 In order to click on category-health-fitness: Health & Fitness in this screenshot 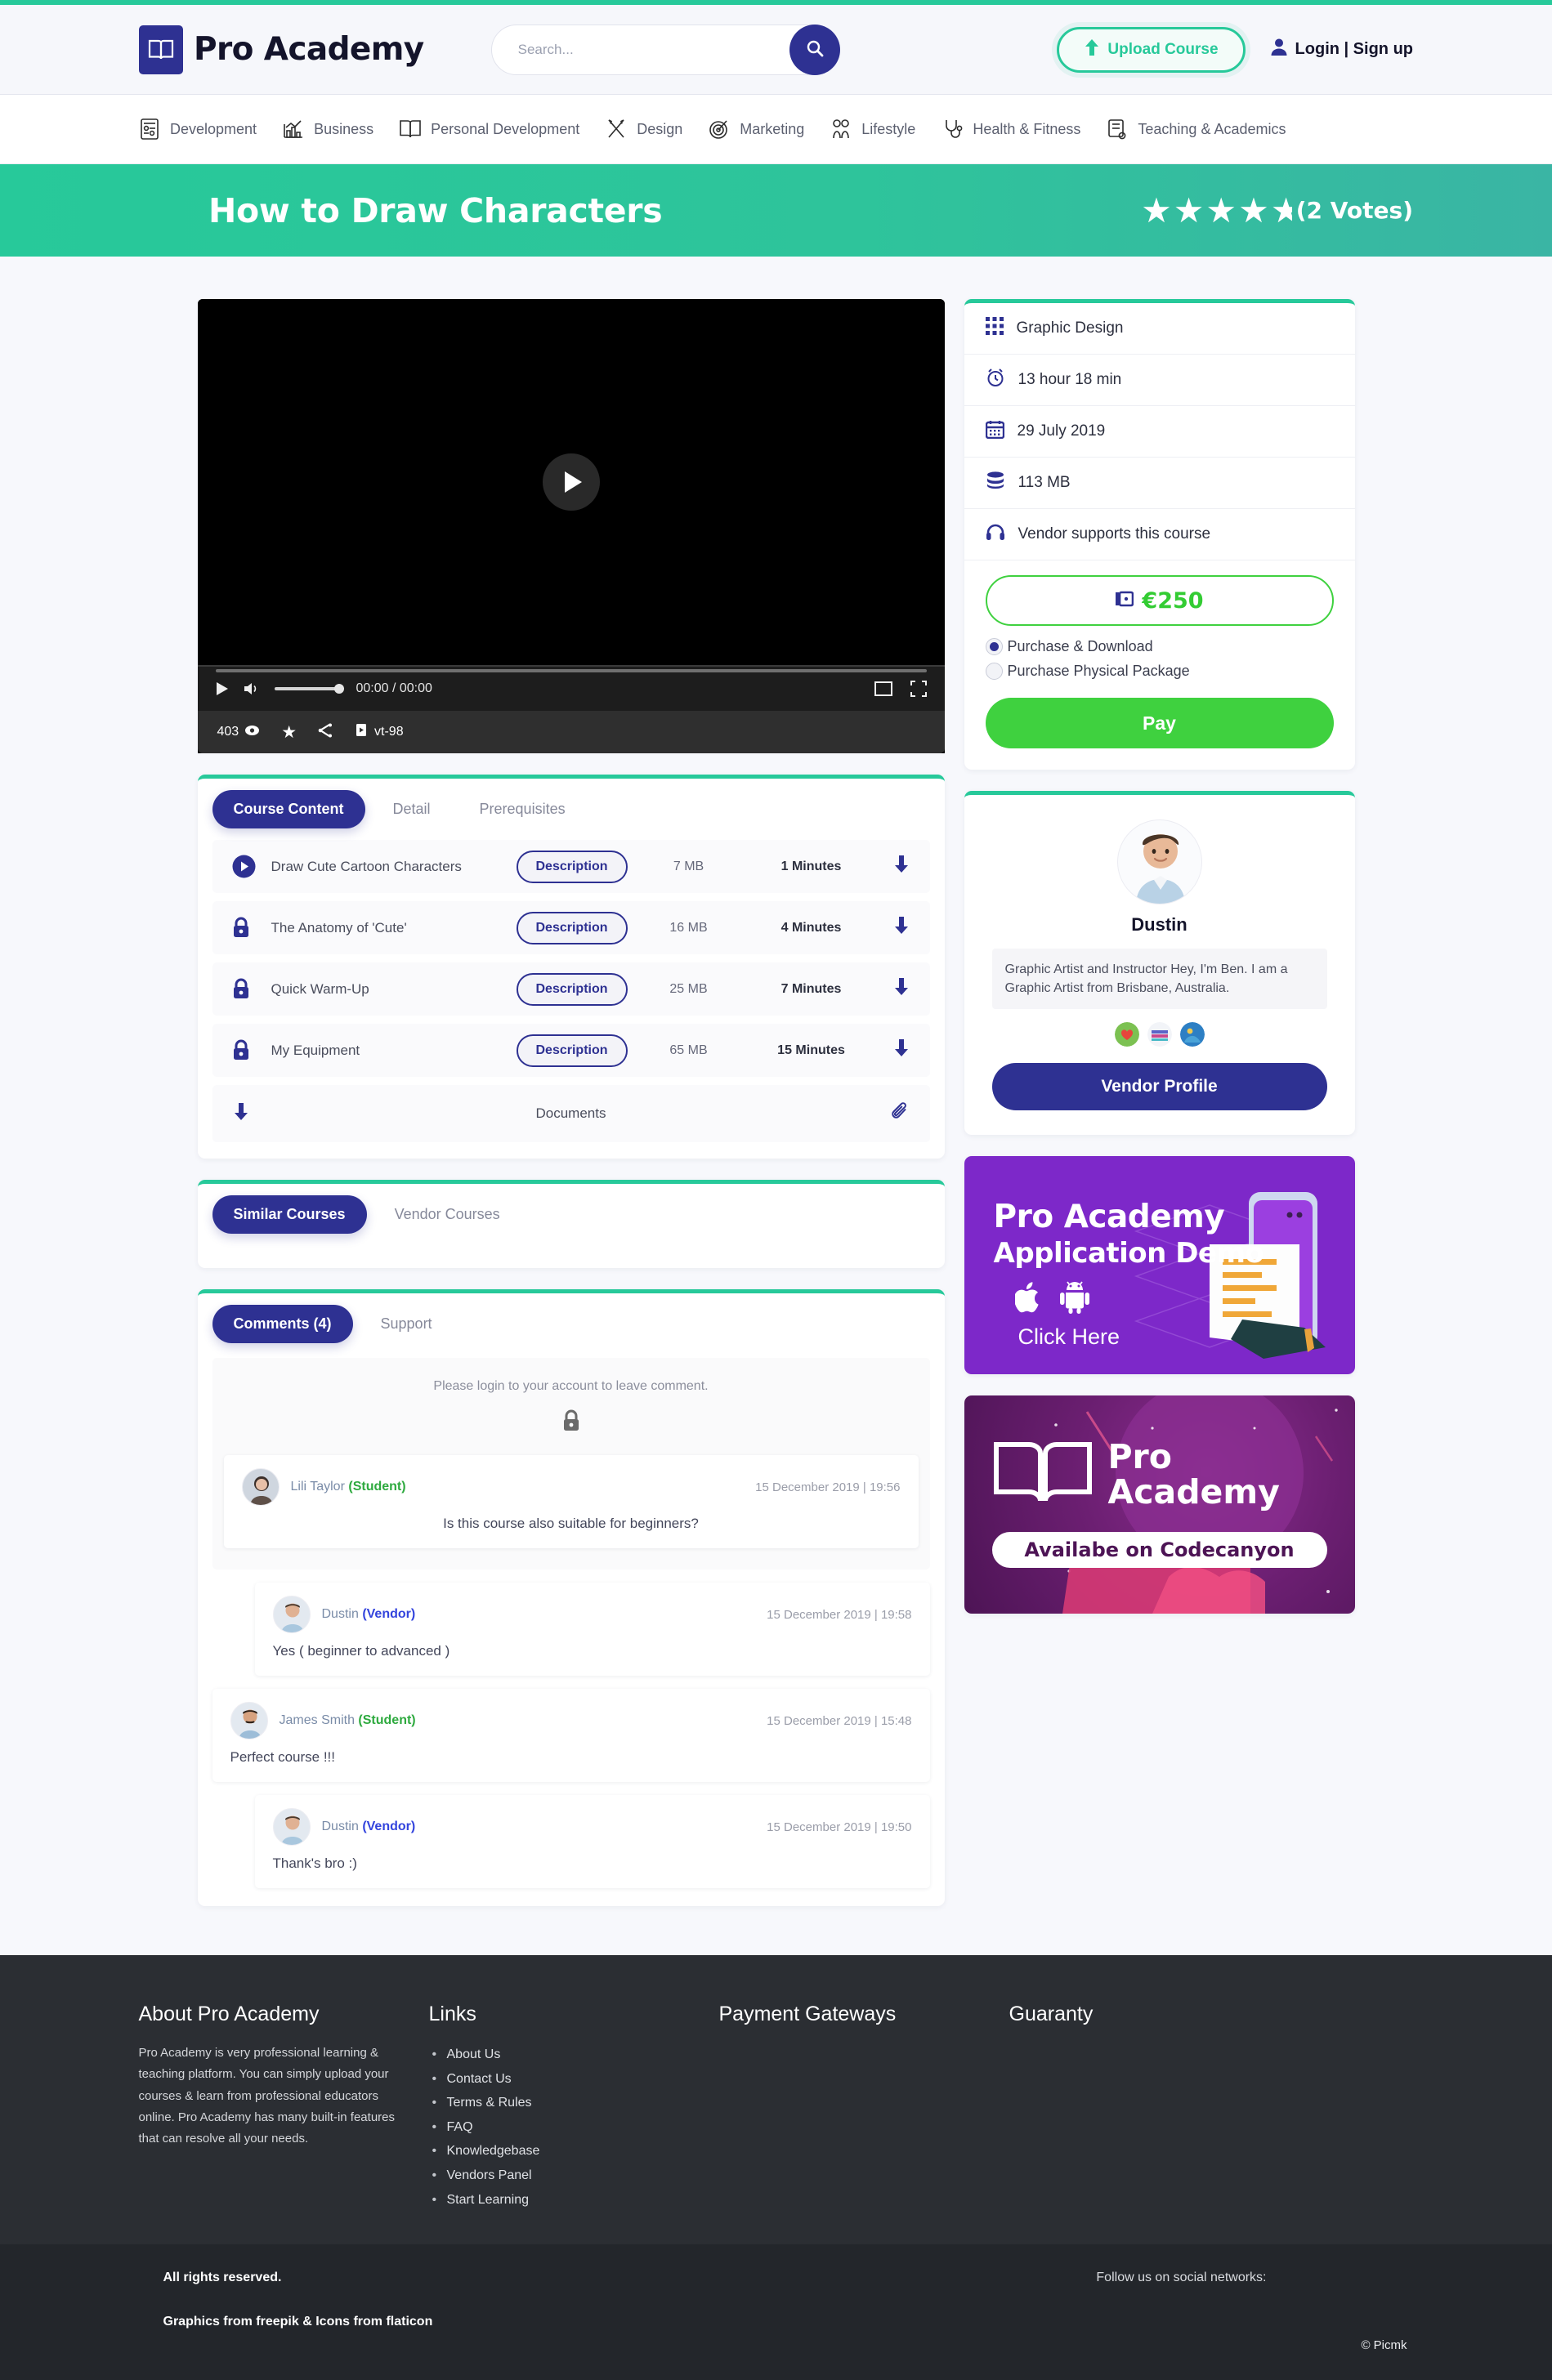, I will do `click(1010, 129)`.